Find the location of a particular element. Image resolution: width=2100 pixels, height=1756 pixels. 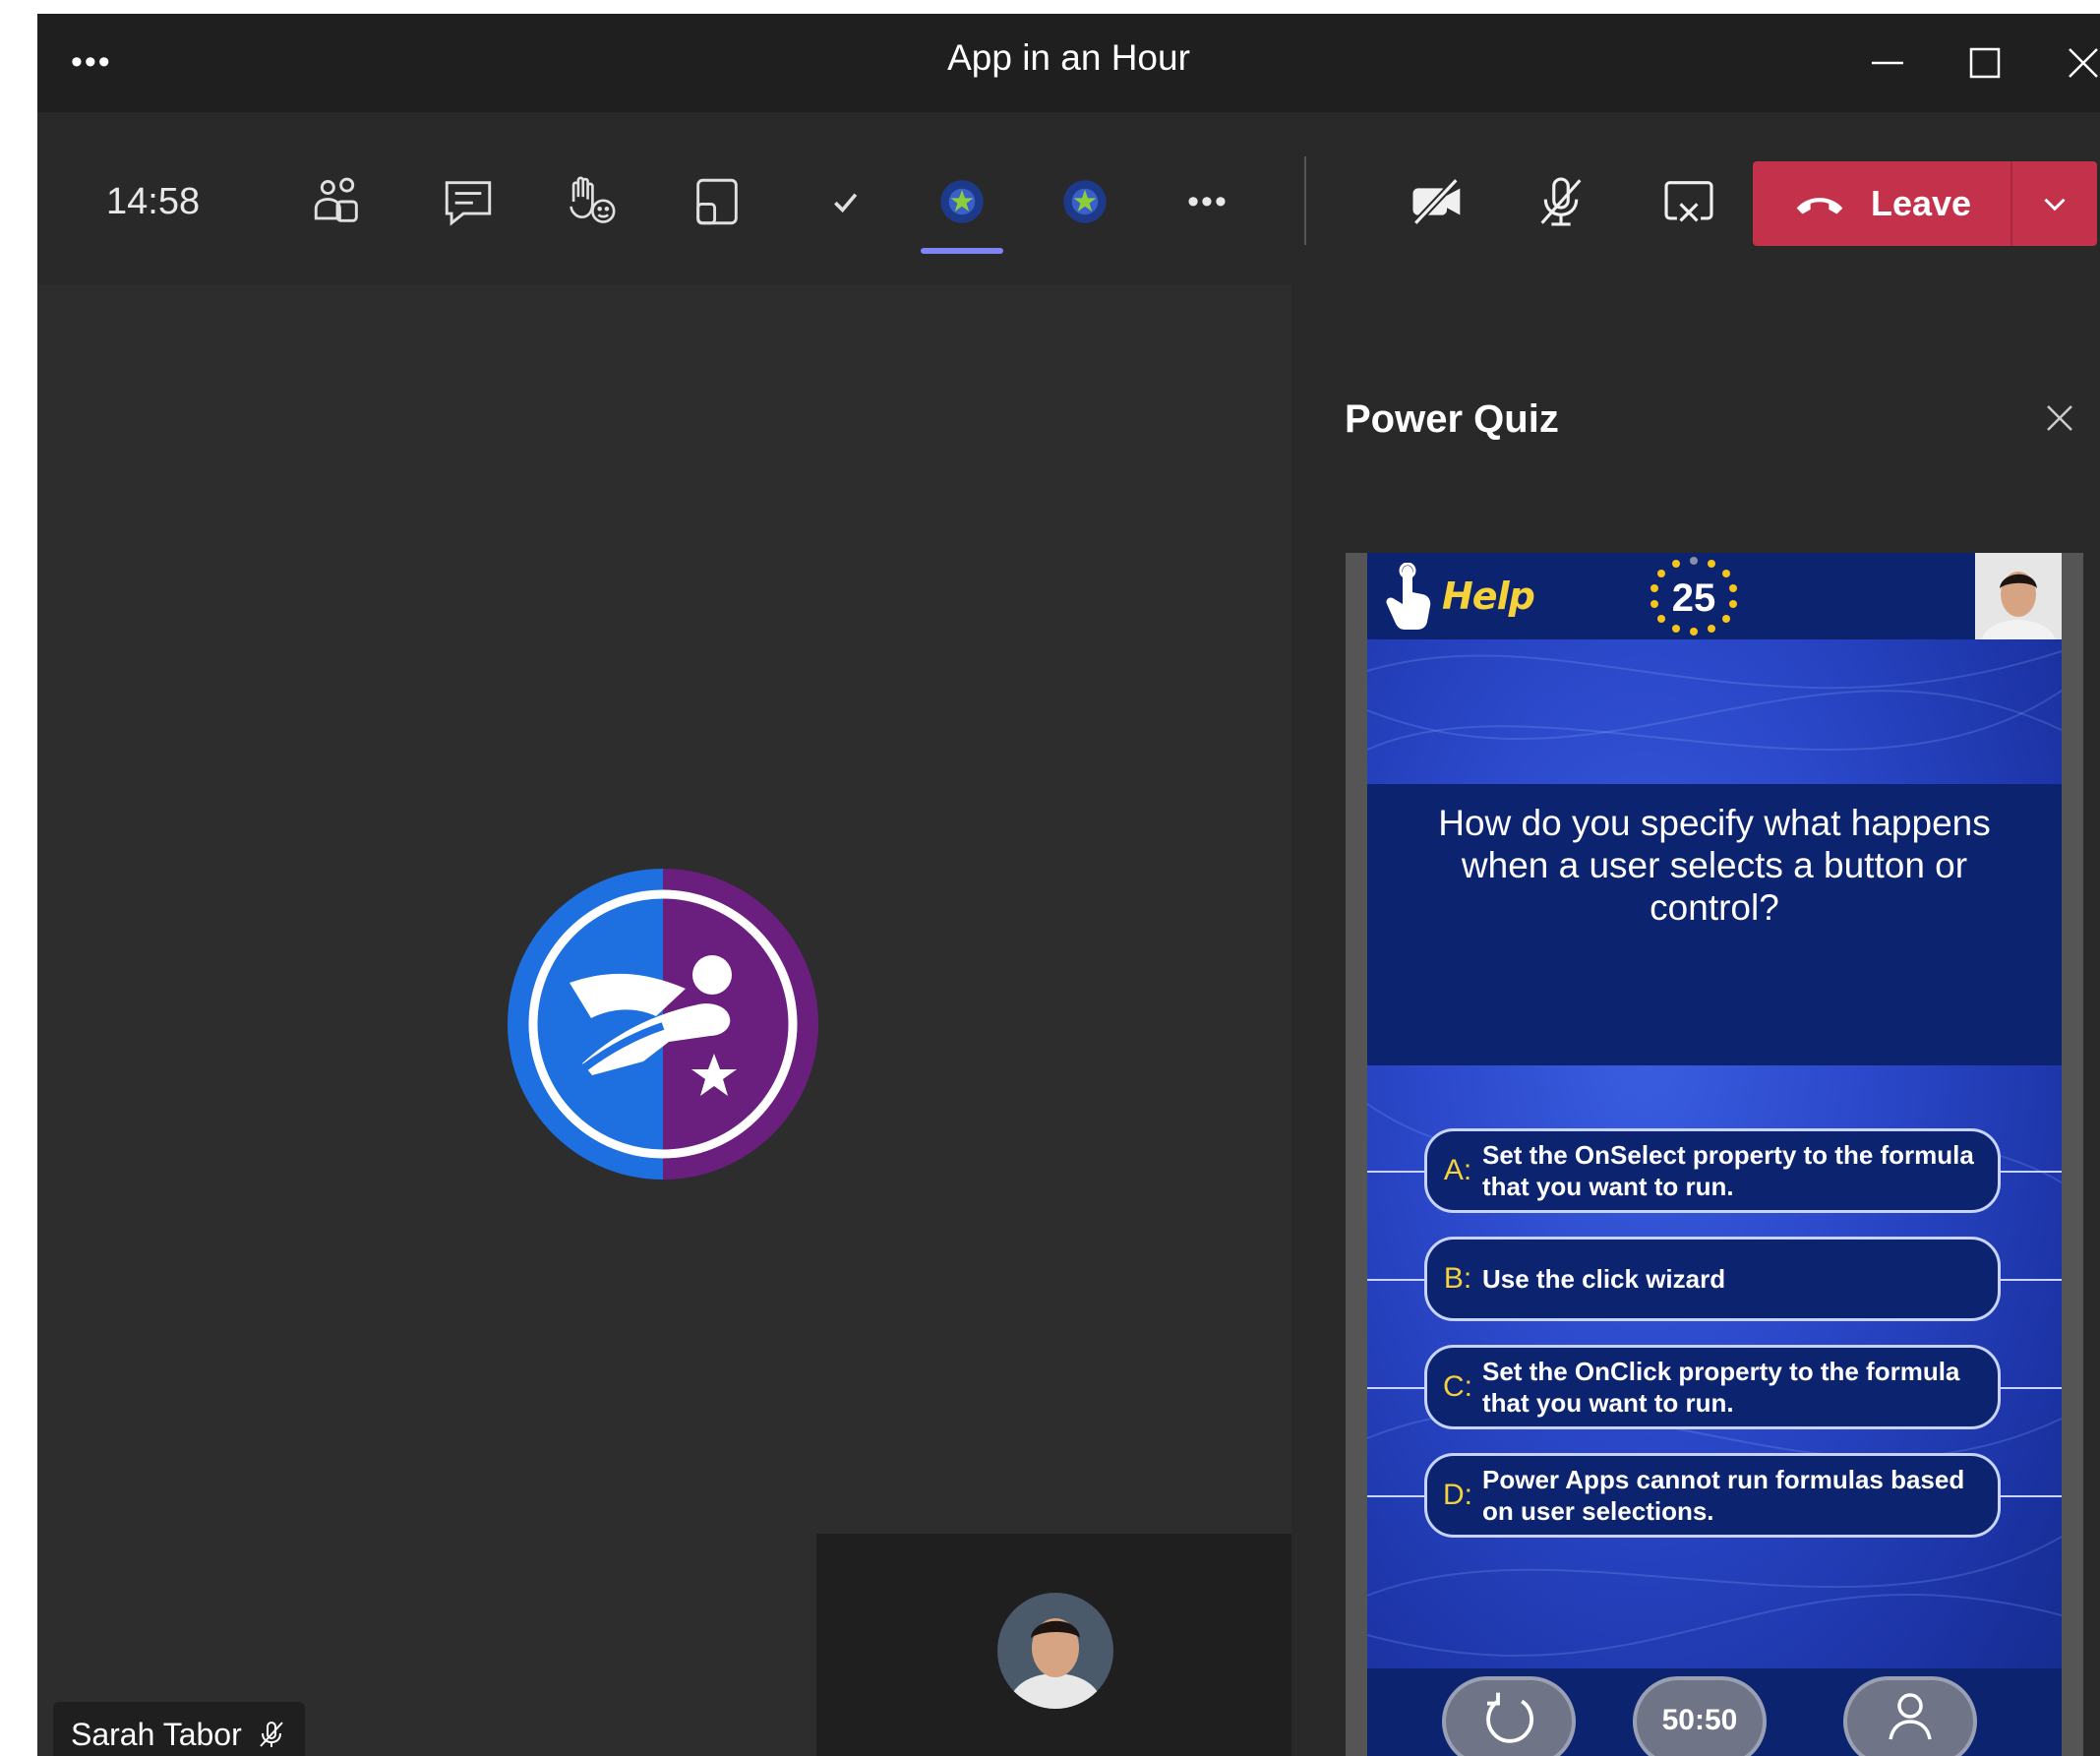

answer-option-b: B: Use the click wizard is located at coordinates (1712, 1279).